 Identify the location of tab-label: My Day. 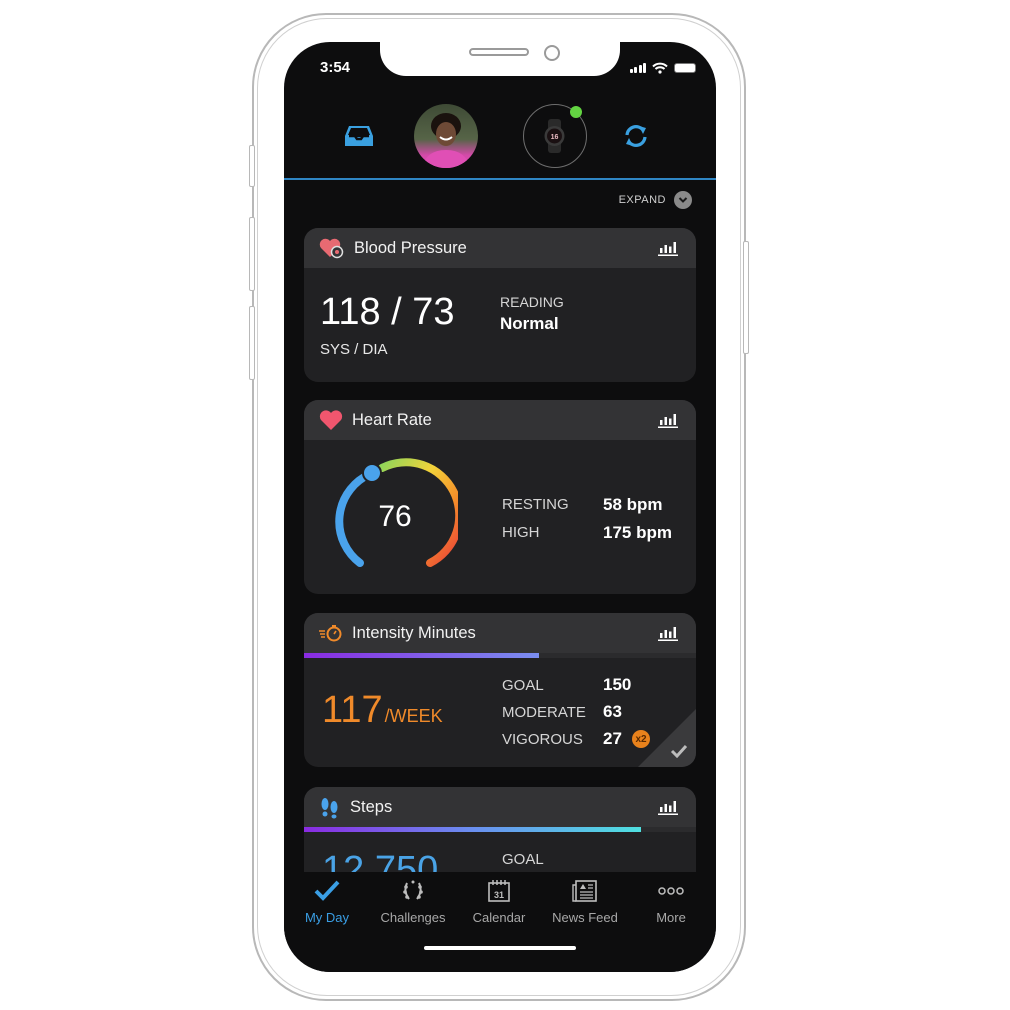
(327, 917).